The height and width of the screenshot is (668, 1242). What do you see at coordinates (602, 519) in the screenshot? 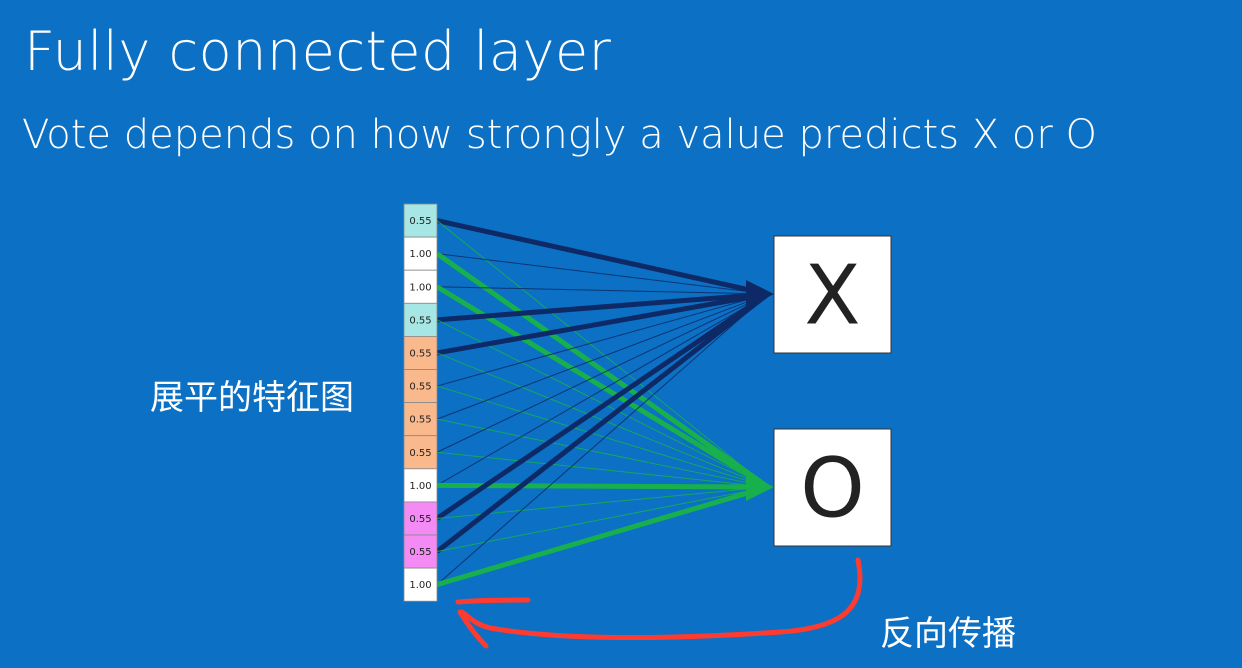
I see `connection-10-to-o` at bounding box center [602, 519].